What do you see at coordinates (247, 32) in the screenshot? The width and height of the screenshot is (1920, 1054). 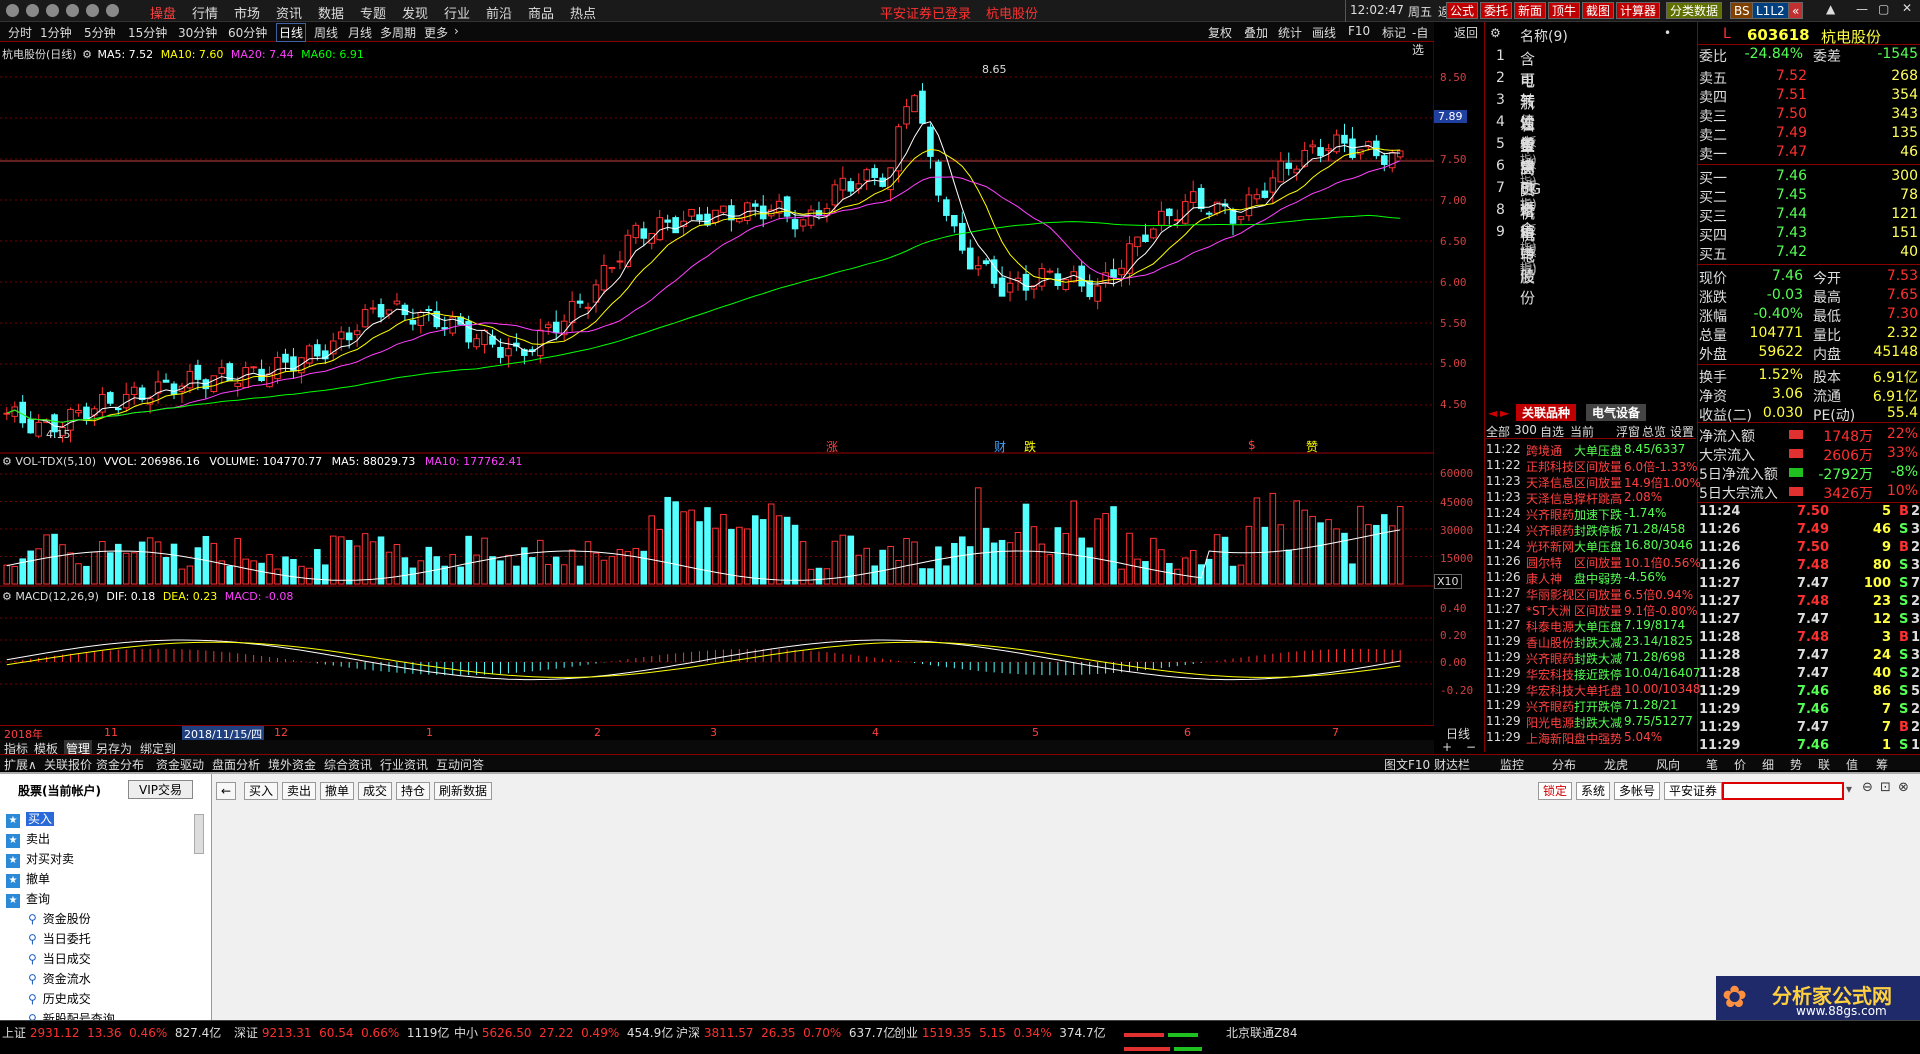 I see `period-tab: 60分钟` at bounding box center [247, 32].